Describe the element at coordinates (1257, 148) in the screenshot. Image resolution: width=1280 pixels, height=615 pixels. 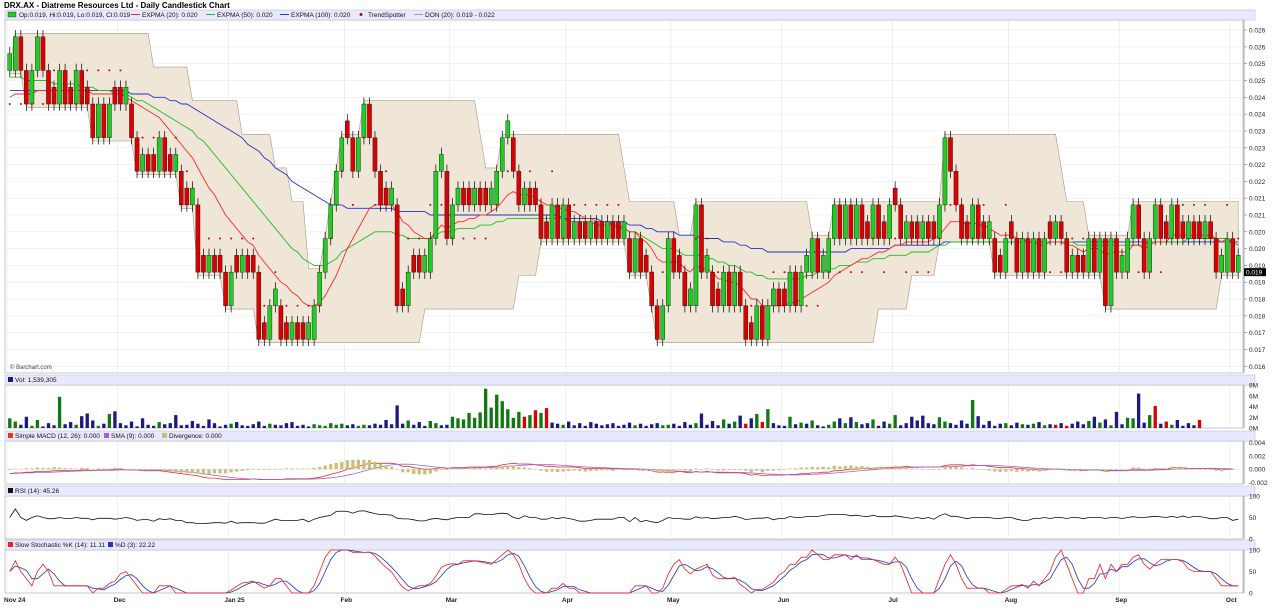
I see `price-tick-label: 0.023` at that location.